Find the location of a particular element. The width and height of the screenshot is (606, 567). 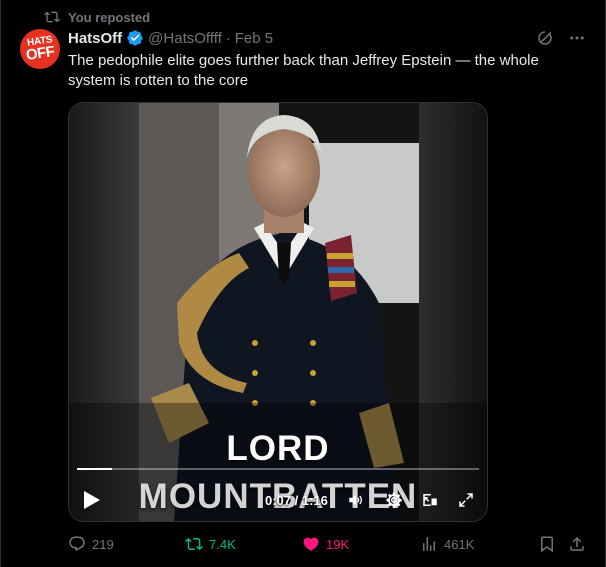

video-controls: 0:07 / 1:16 is located at coordinates (278, 500).